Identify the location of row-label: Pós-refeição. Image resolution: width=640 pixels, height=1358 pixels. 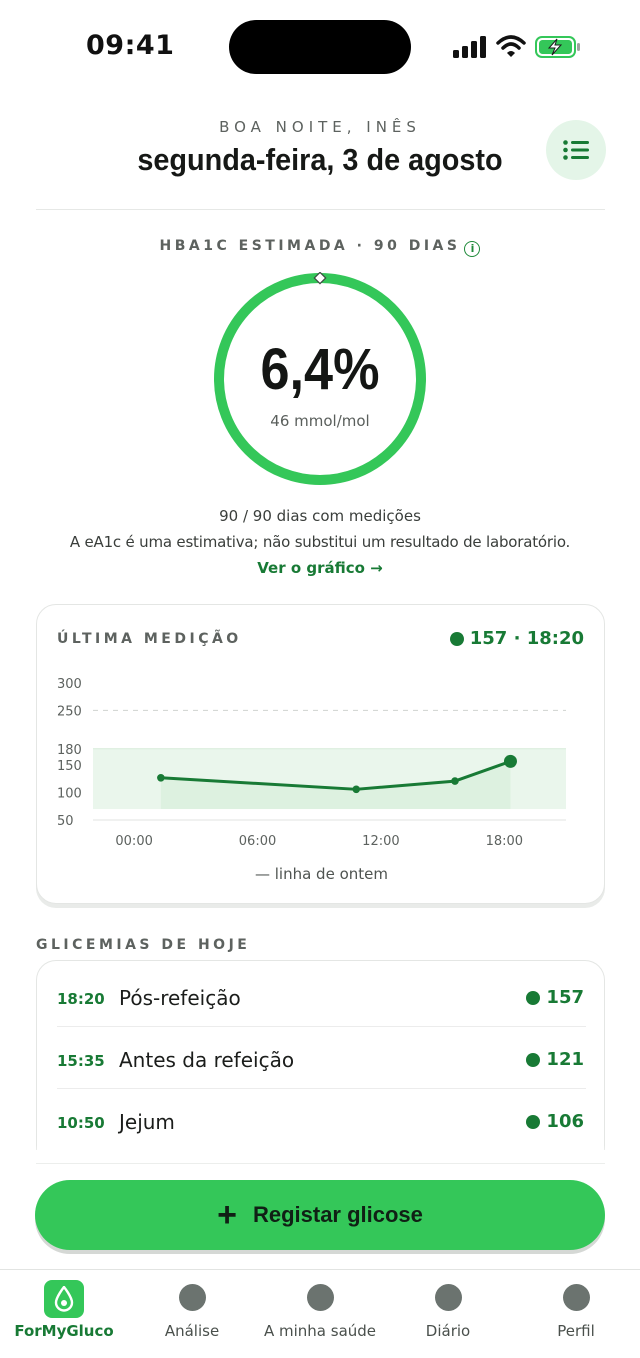
(180, 998).